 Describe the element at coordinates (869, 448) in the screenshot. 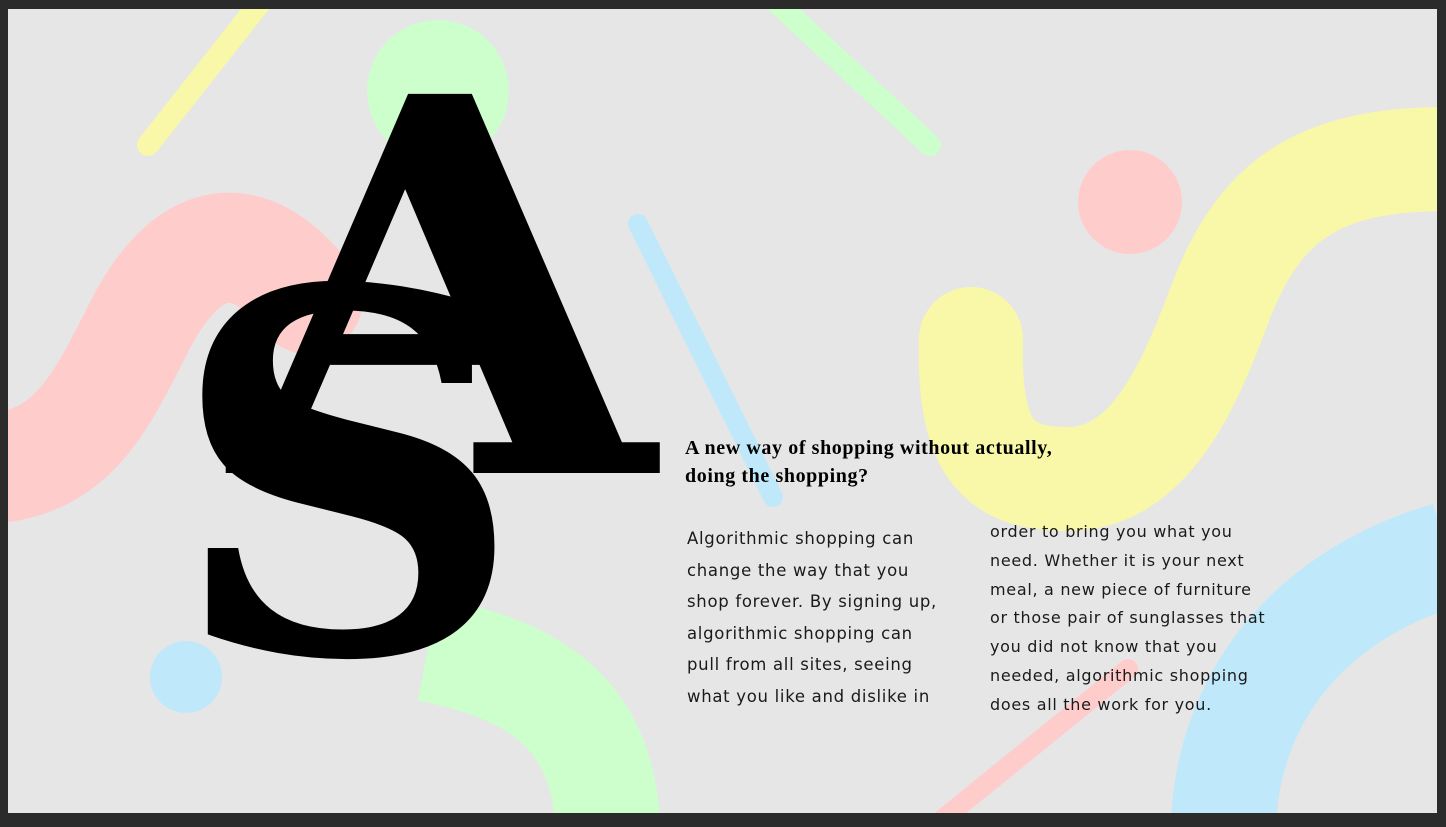

I see `headline-line-1: A new way of shopping without actually,` at that location.